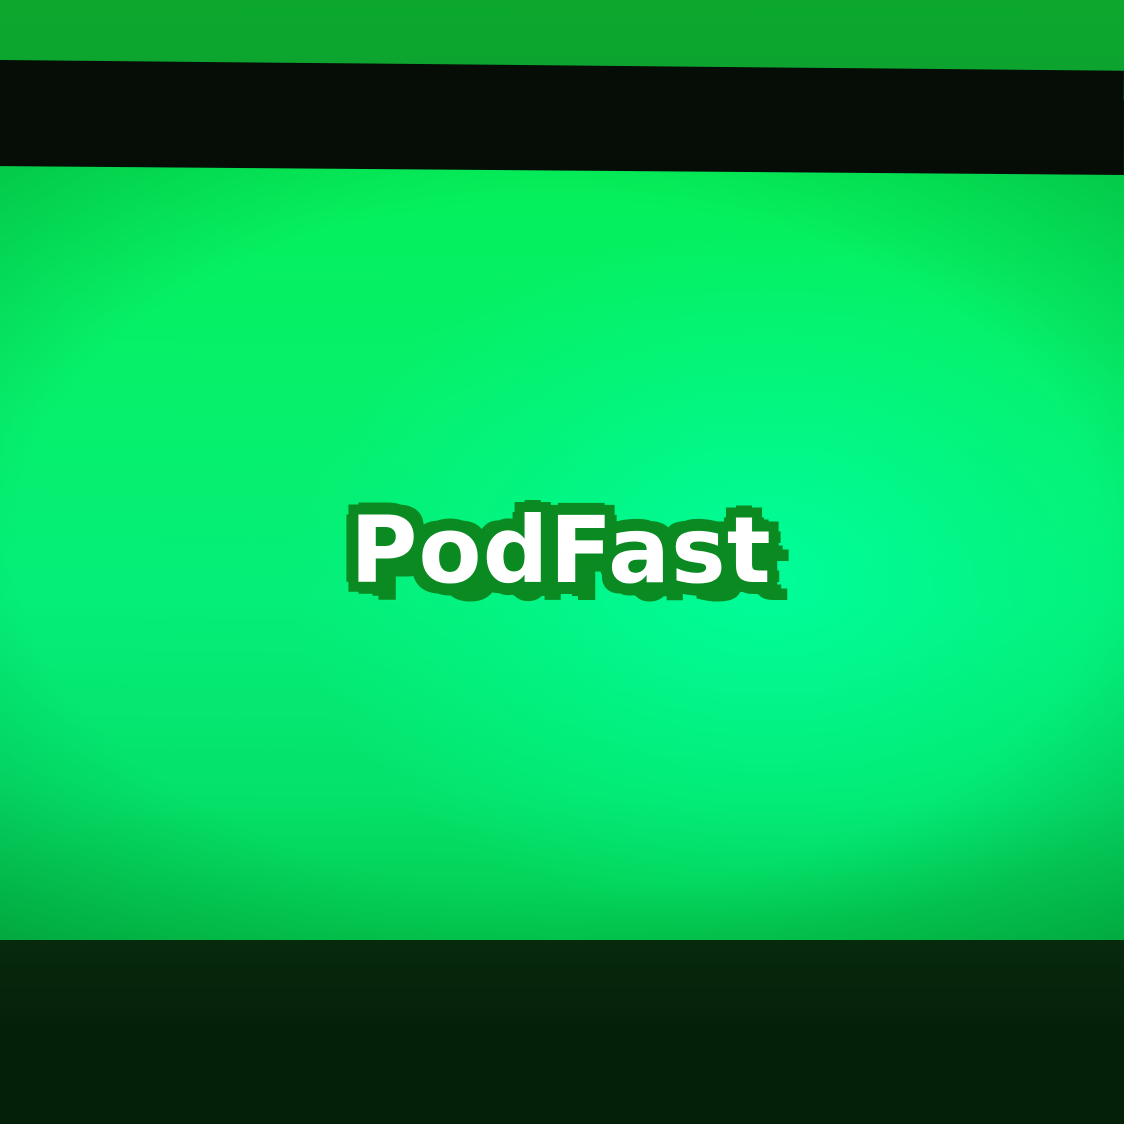 The image size is (1124, 1124). What do you see at coordinates (562, 1074) in the screenshot?
I see `background-dark-area` at bounding box center [562, 1074].